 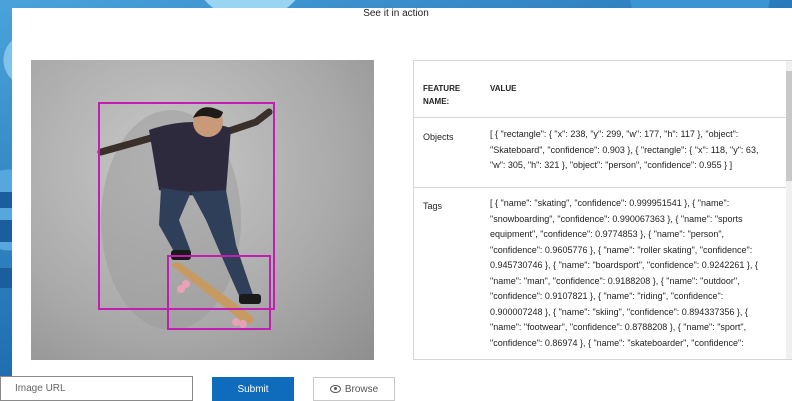 I want to click on submit-button-label: Submit, so click(x=253, y=389).